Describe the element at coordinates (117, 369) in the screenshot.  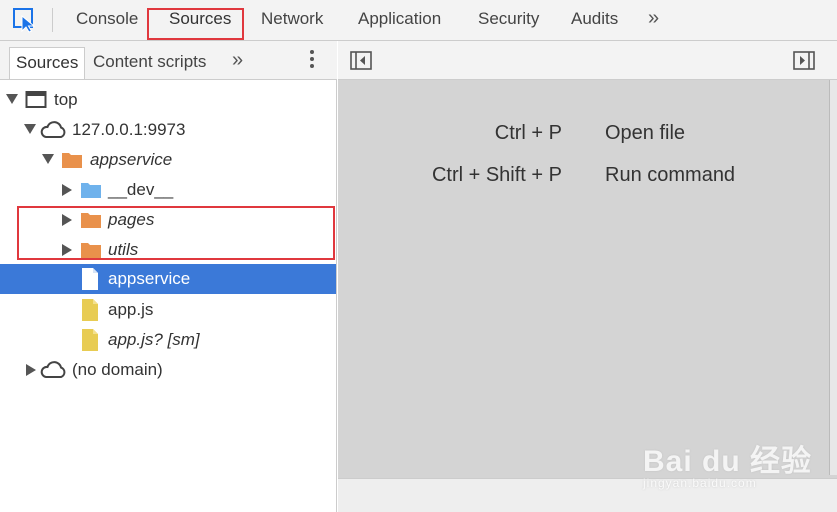
I see `tree-item-label: (no domain)` at that location.